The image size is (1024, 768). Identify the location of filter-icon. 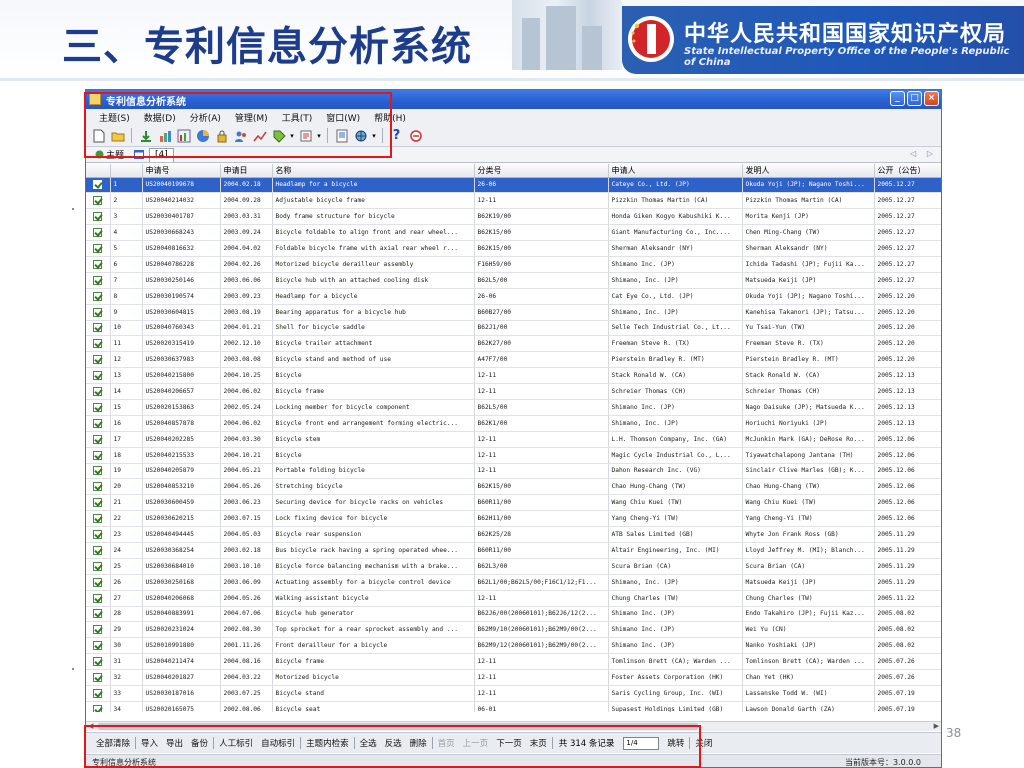
(305, 135).